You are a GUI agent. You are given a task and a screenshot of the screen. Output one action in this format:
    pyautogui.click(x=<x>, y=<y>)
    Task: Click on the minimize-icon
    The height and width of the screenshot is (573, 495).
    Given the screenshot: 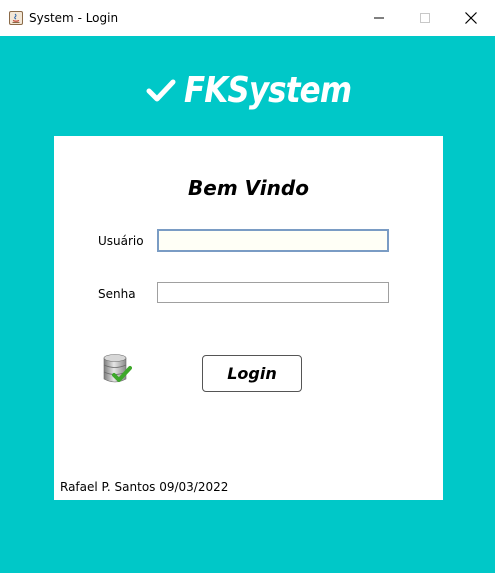 What is the action you would take?
    pyautogui.click(x=379, y=18)
    